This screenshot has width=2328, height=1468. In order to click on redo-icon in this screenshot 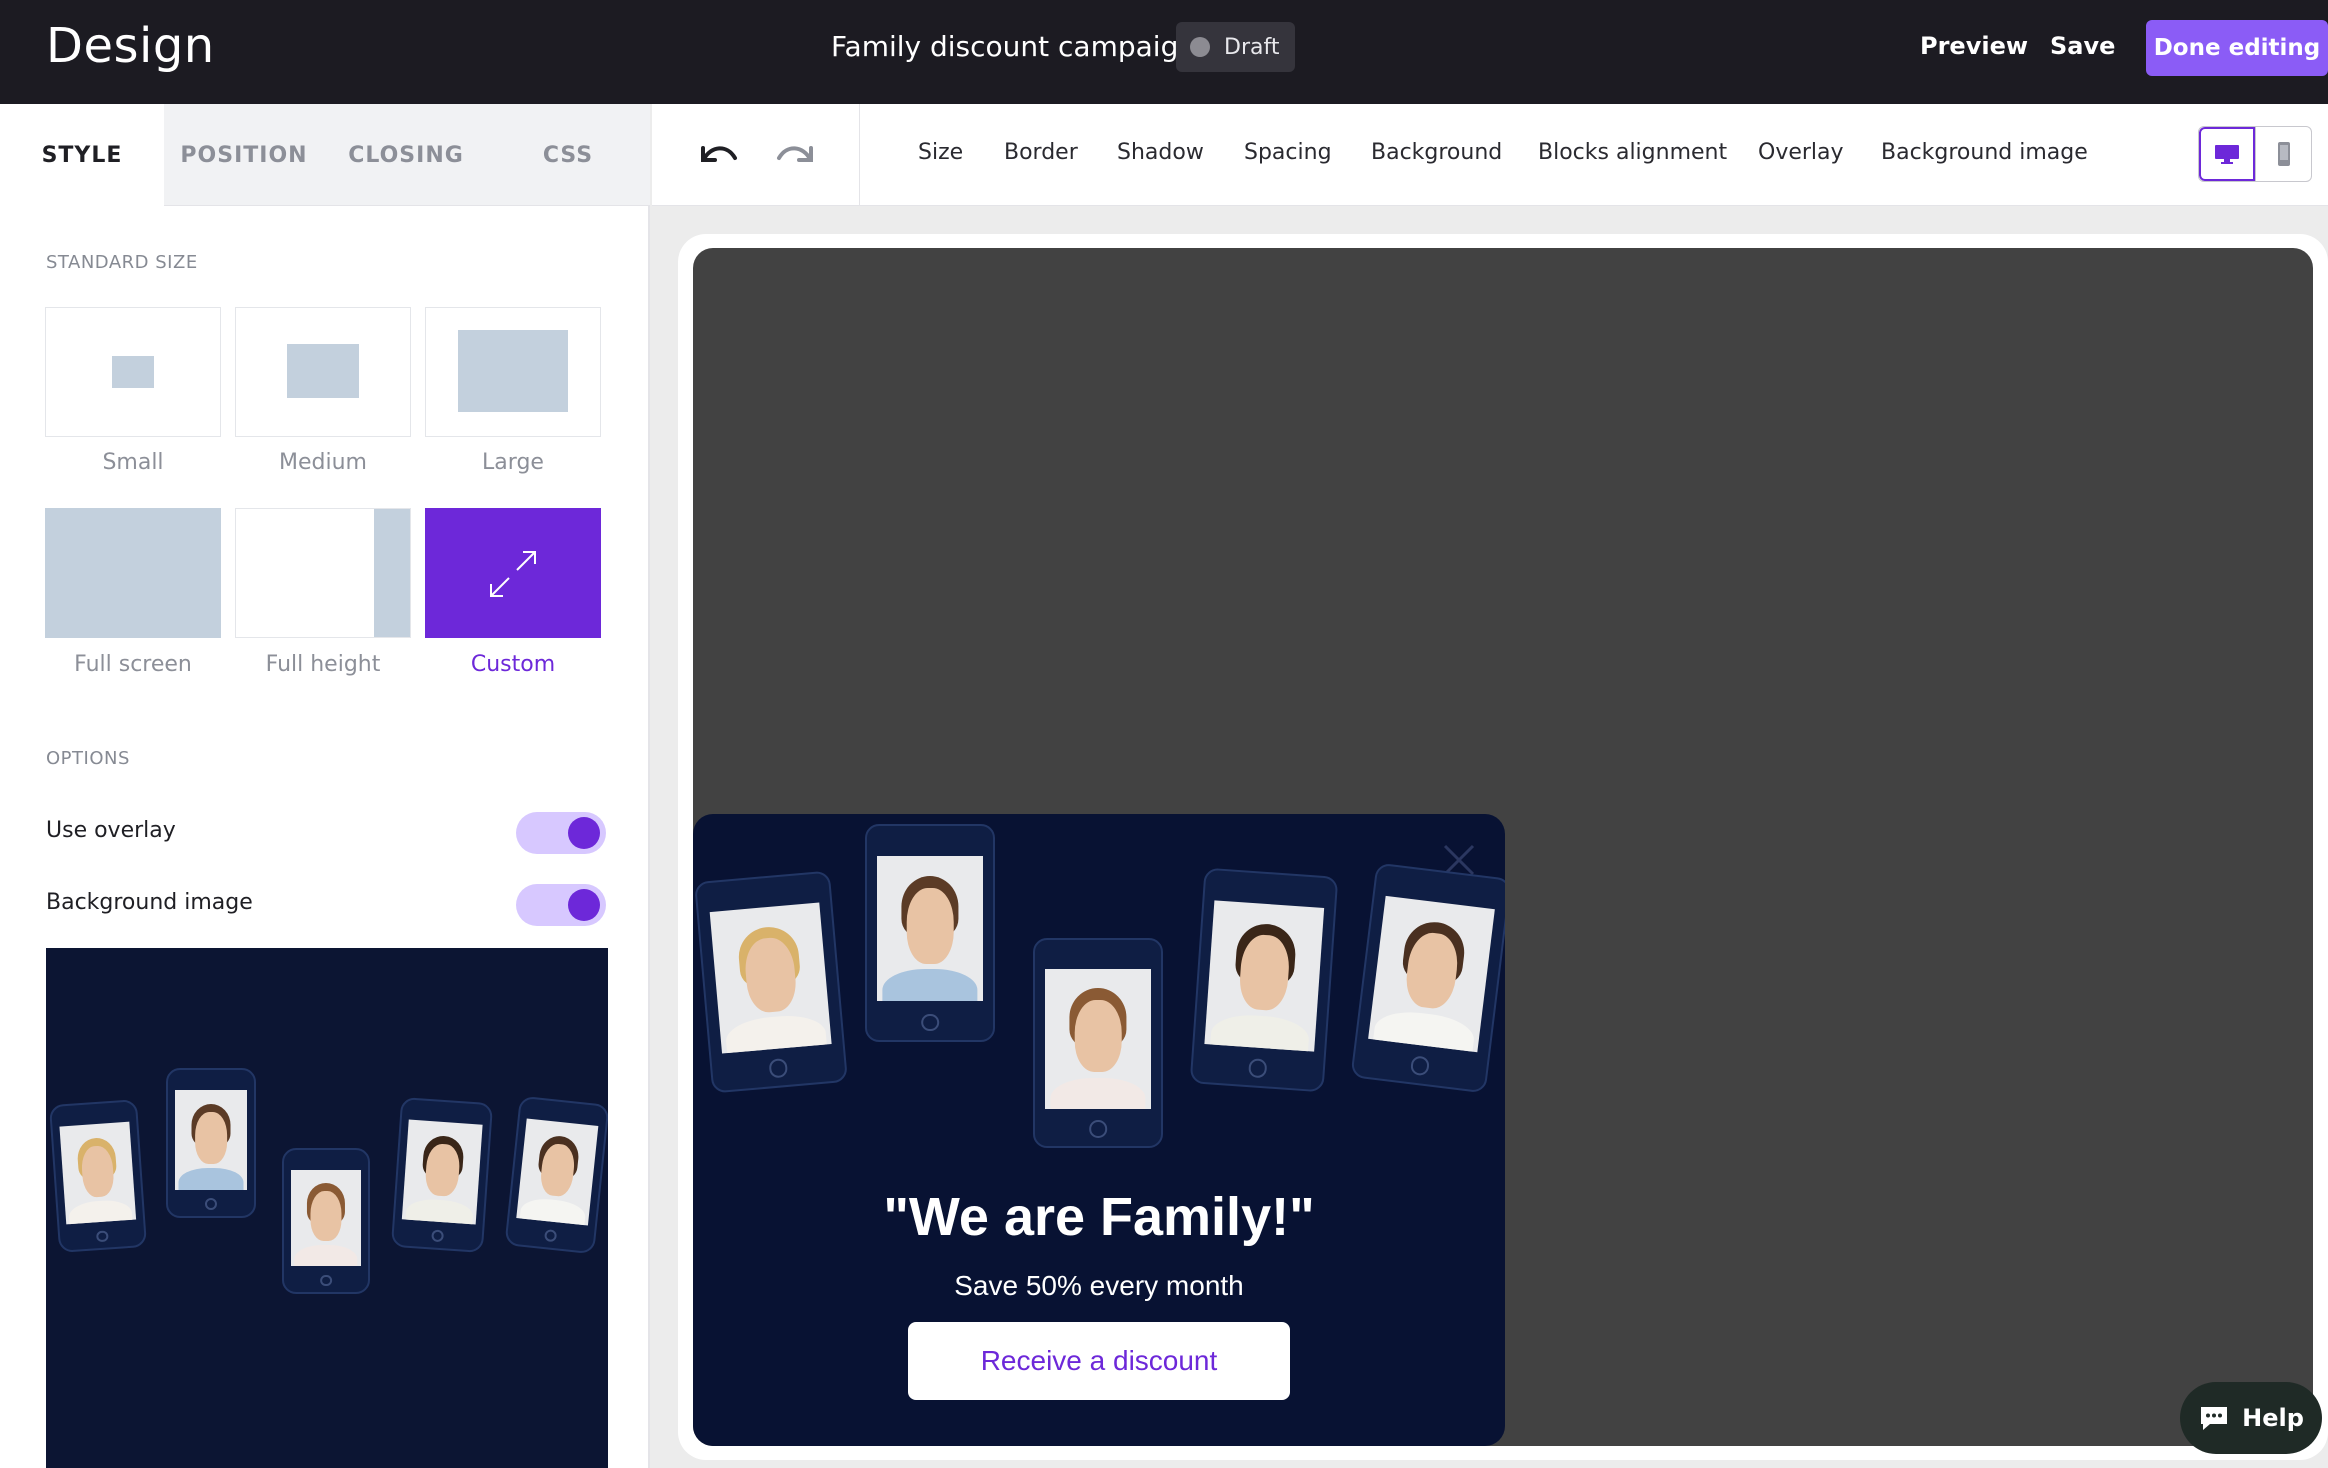, I will do `click(795, 154)`.